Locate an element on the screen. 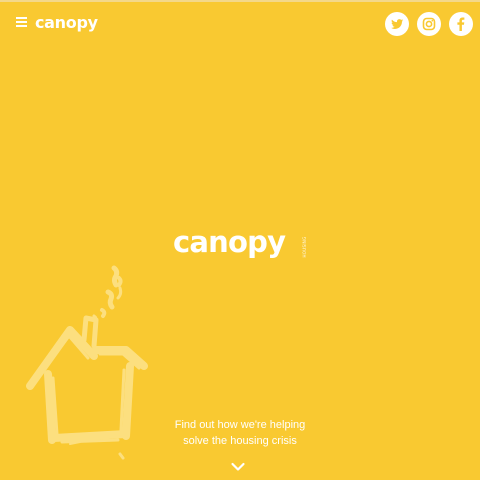 Image resolution: width=480 pixels, height=480 pixels. instagram-icon is located at coordinates (429, 24).